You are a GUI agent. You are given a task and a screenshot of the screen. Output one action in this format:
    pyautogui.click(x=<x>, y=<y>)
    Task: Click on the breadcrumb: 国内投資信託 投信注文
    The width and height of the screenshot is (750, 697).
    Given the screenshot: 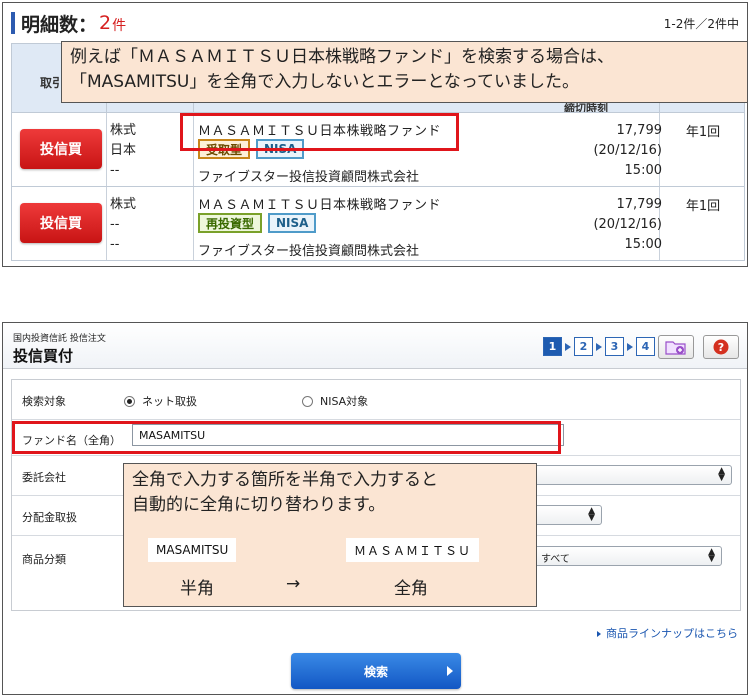 What is the action you would take?
    pyautogui.click(x=59, y=339)
    